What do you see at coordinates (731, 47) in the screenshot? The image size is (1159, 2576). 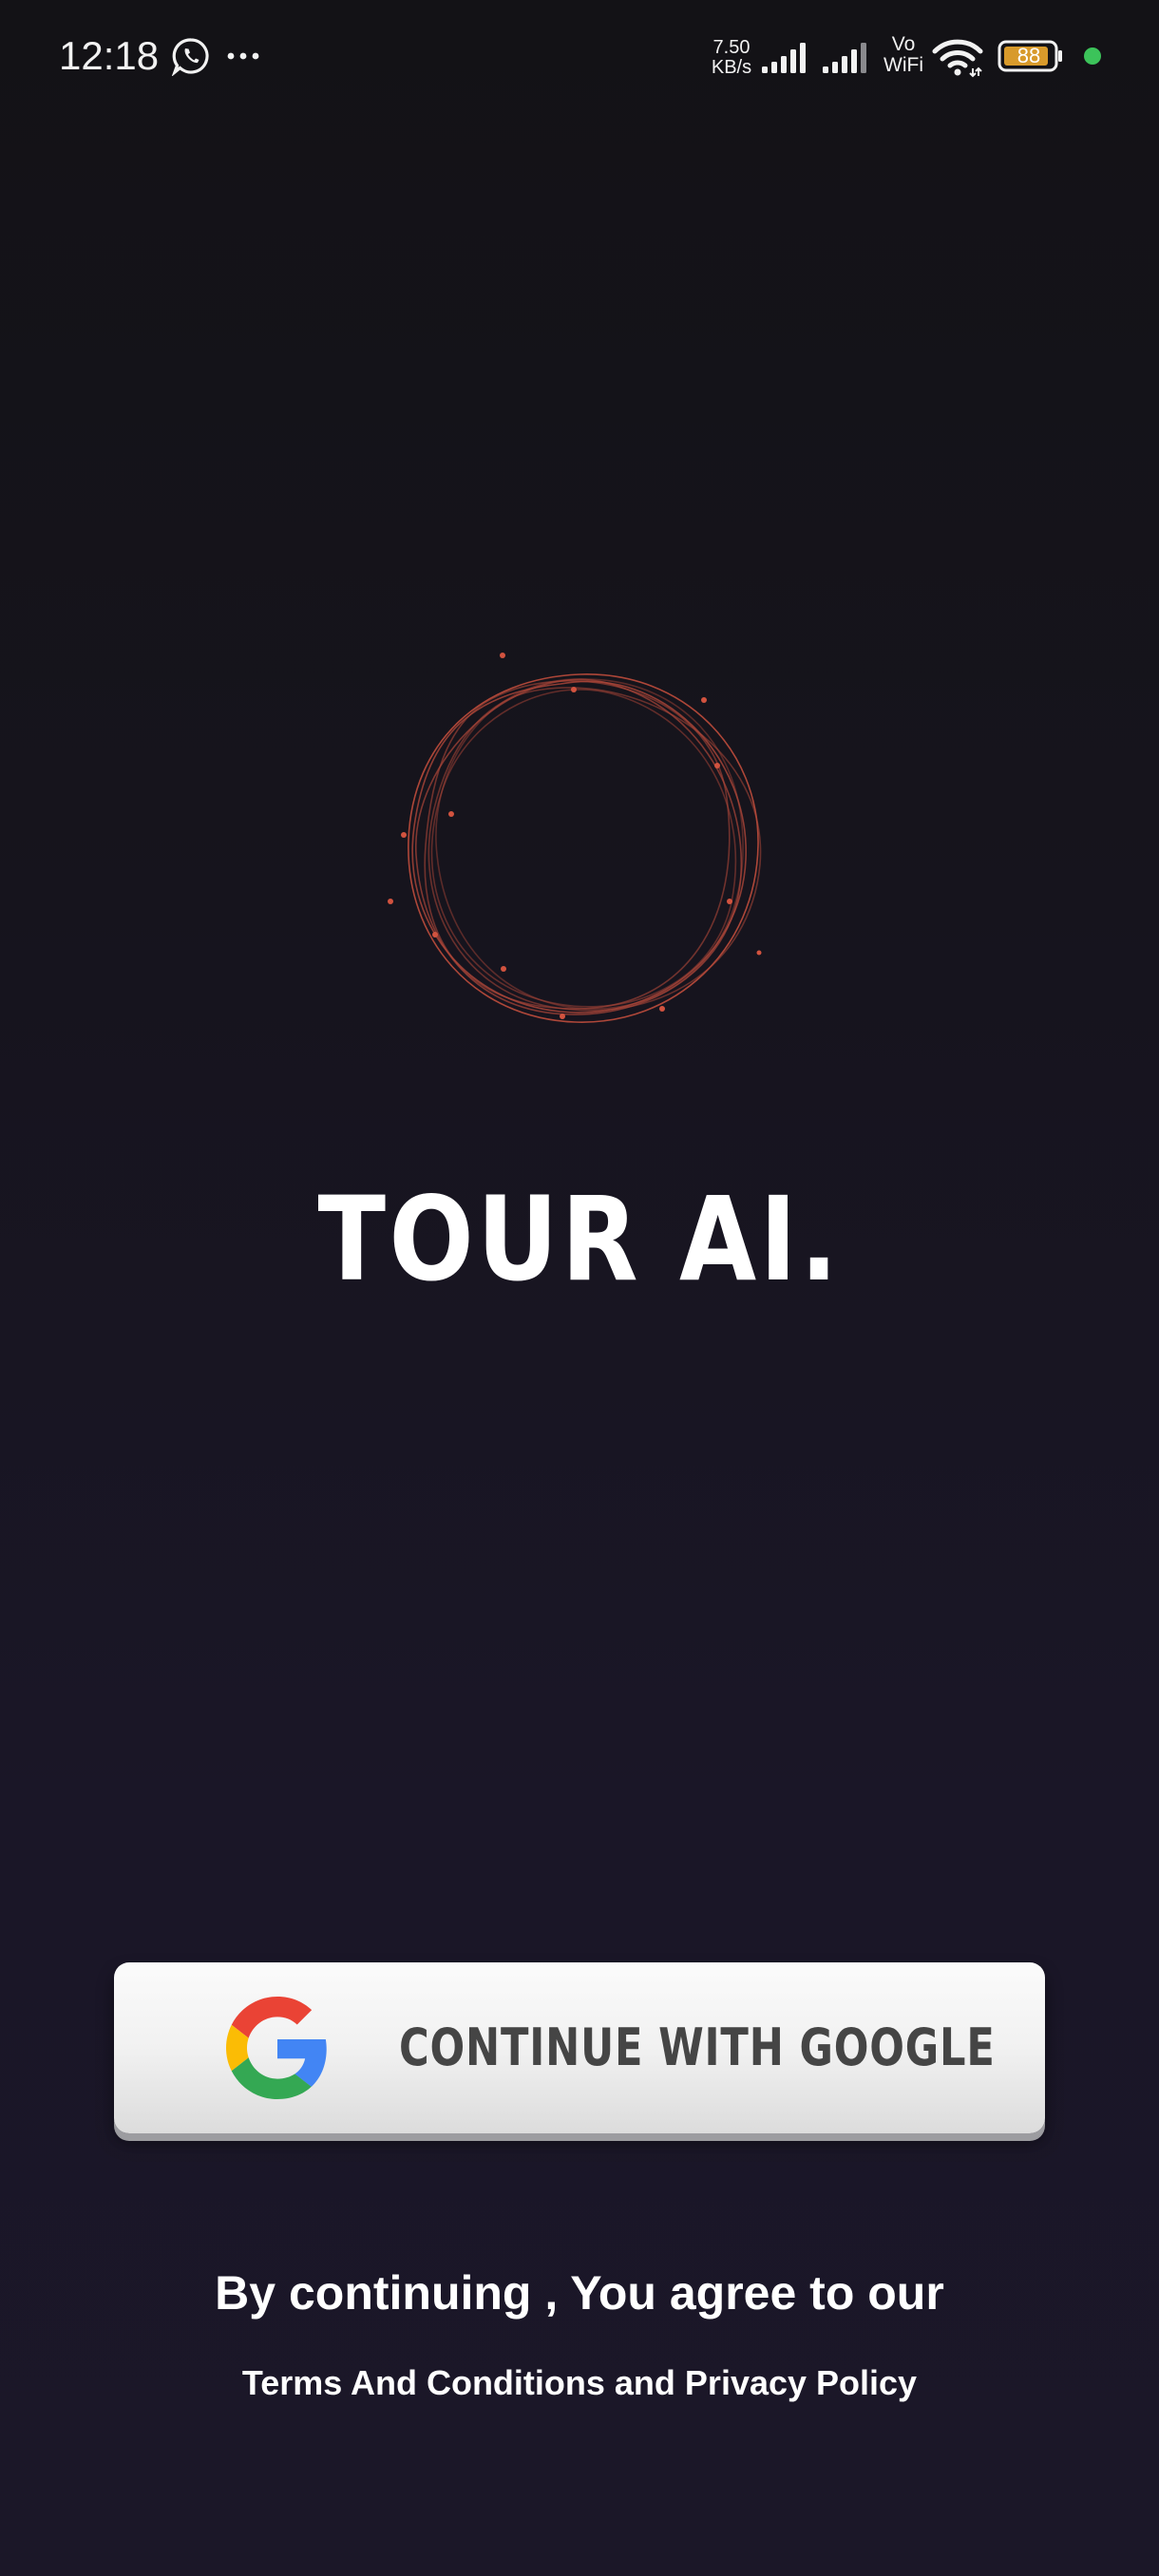 I see `network-speed-value: 7.50` at bounding box center [731, 47].